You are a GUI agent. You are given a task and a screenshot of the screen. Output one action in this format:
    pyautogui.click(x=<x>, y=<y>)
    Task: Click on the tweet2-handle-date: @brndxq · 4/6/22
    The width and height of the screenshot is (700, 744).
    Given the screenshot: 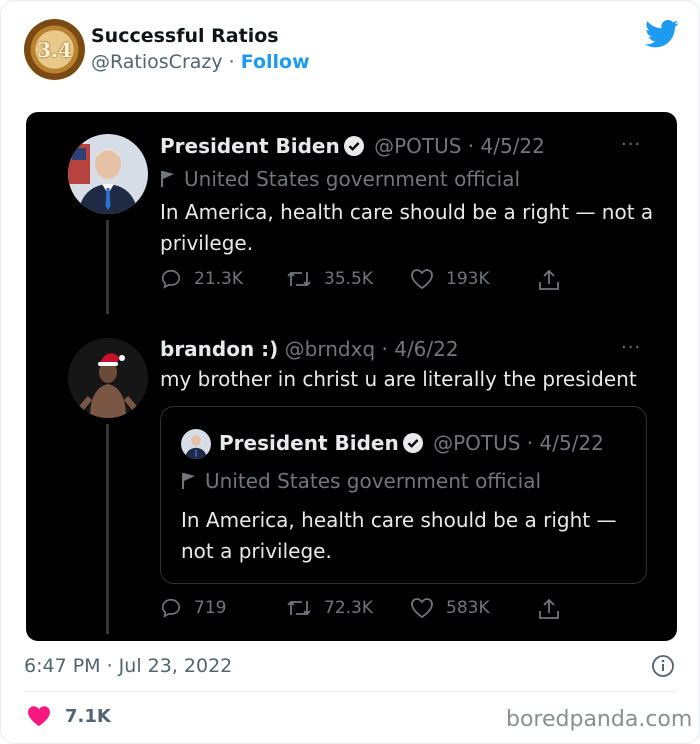 What is the action you would take?
    pyautogui.click(x=372, y=349)
    